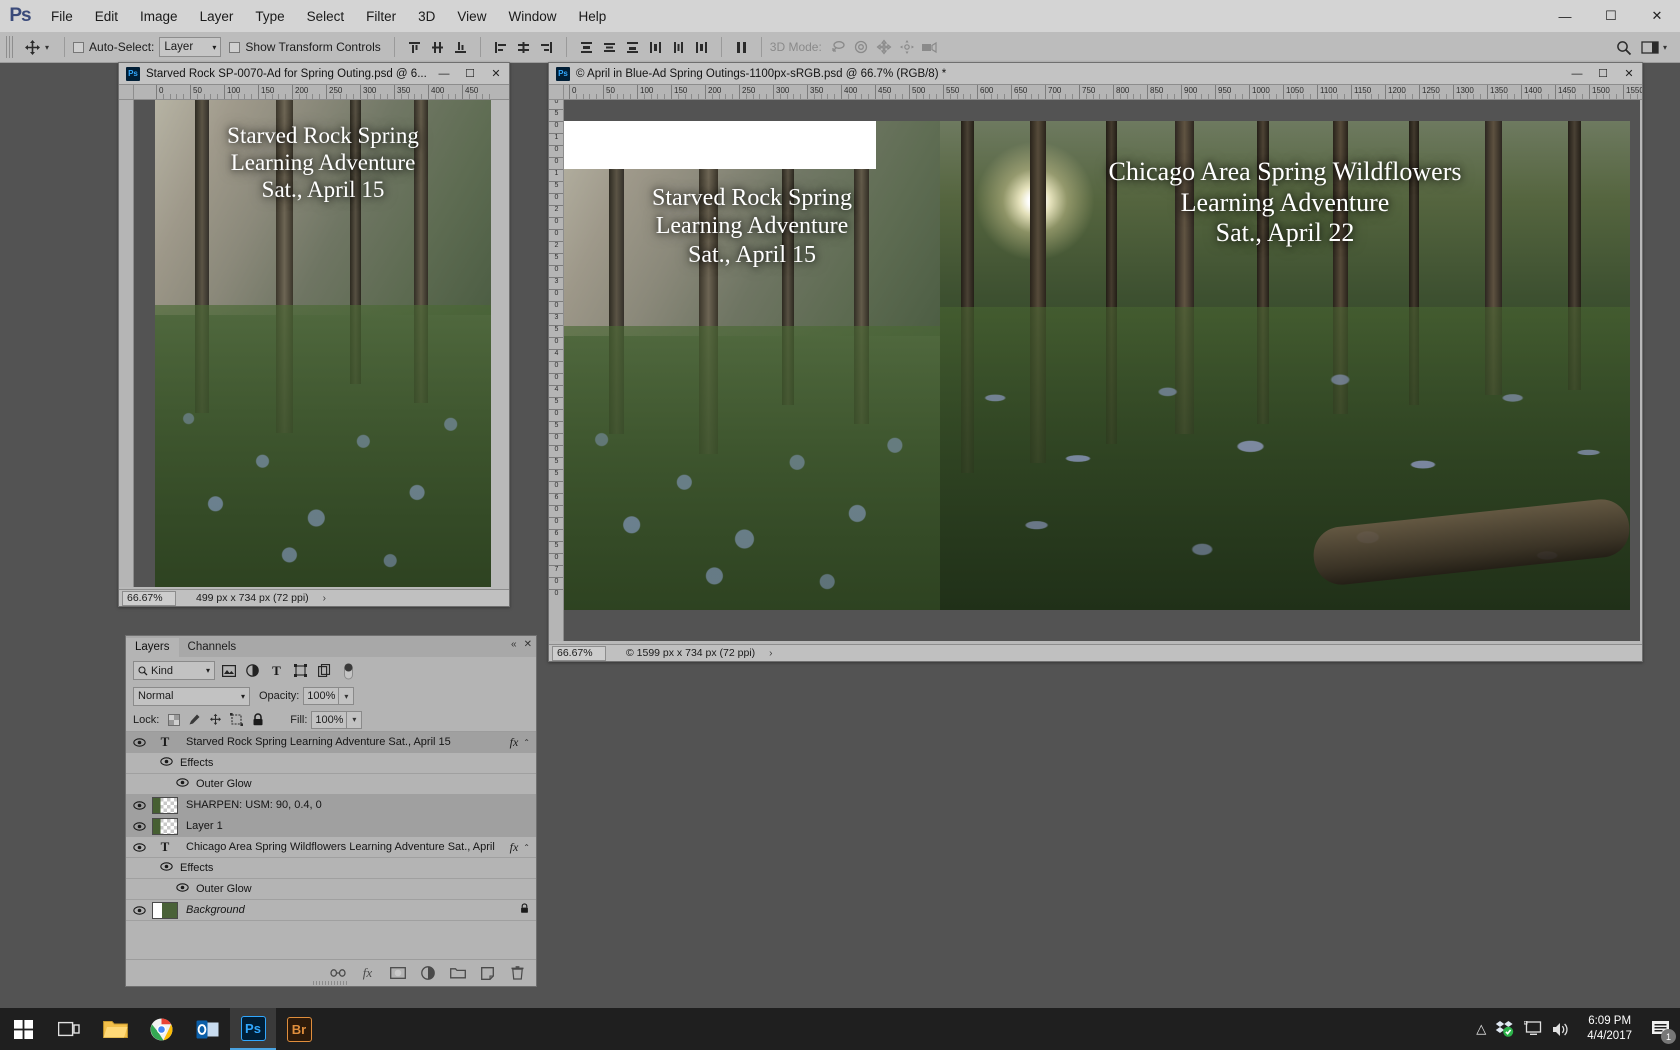 The width and height of the screenshot is (1680, 1050). What do you see at coordinates (355, 719) in the screenshot?
I see `fill-stepper-chevron-down-icon: ▾` at bounding box center [355, 719].